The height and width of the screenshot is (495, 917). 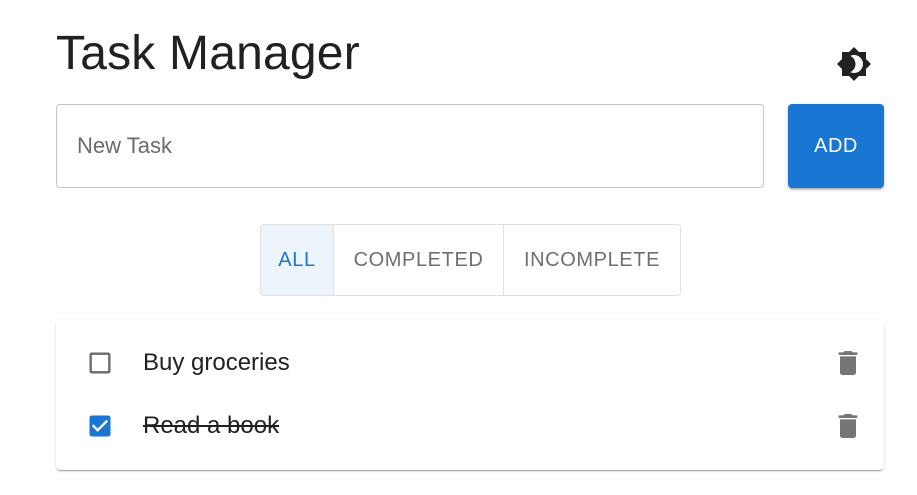 I want to click on task-item: Buy groceries, so click(x=470, y=362).